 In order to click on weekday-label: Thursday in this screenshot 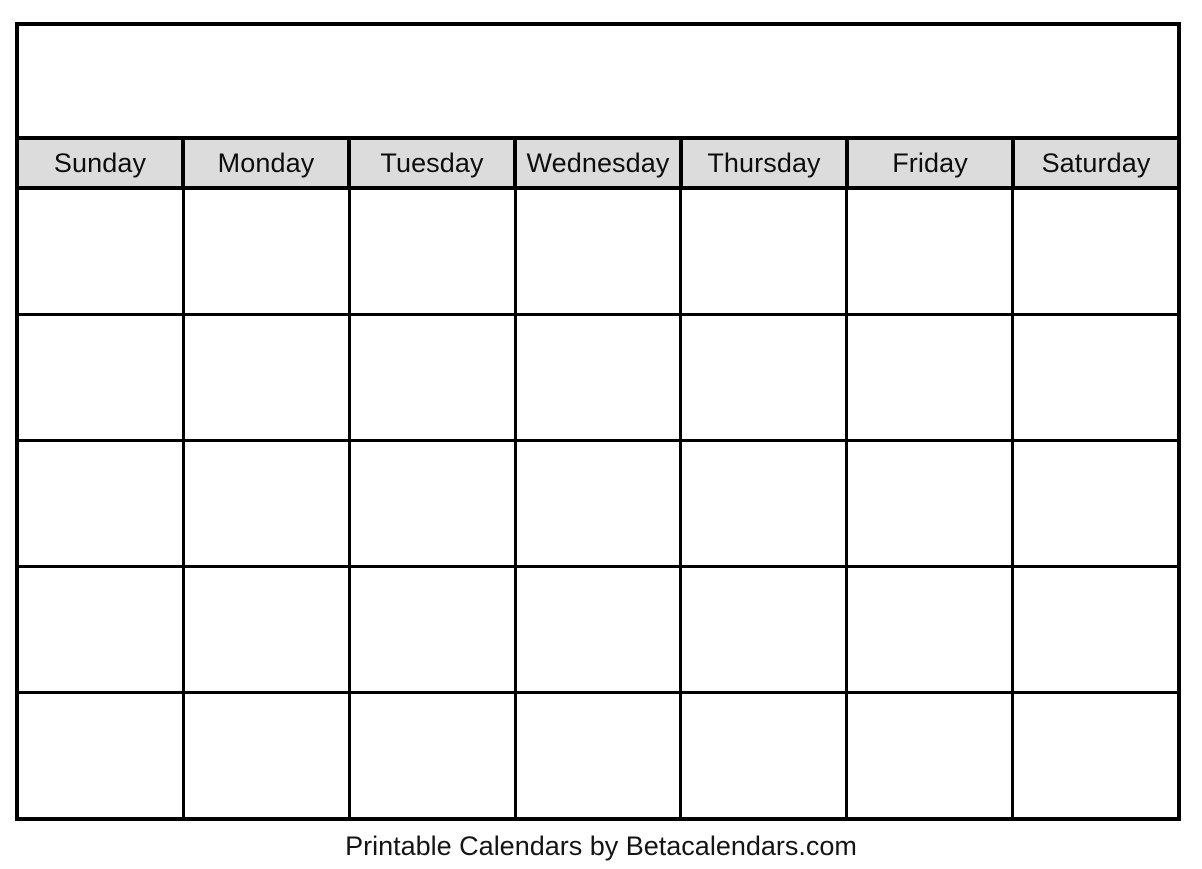, I will do `click(764, 162)`.